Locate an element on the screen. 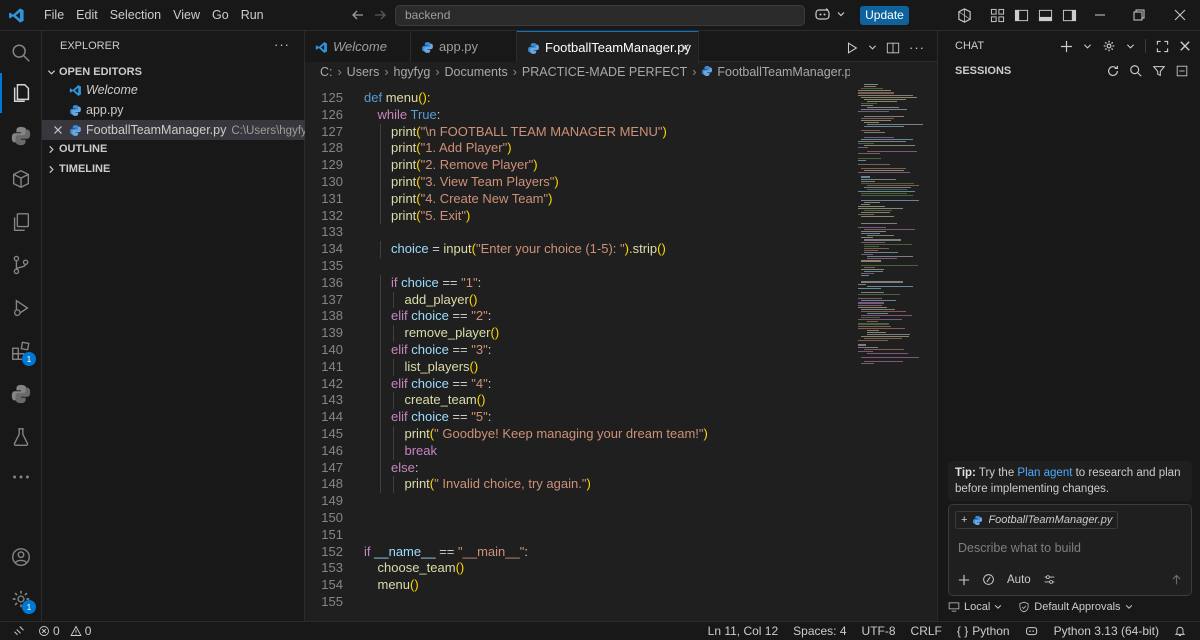  maximize-icon is located at coordinates (1162, 46).